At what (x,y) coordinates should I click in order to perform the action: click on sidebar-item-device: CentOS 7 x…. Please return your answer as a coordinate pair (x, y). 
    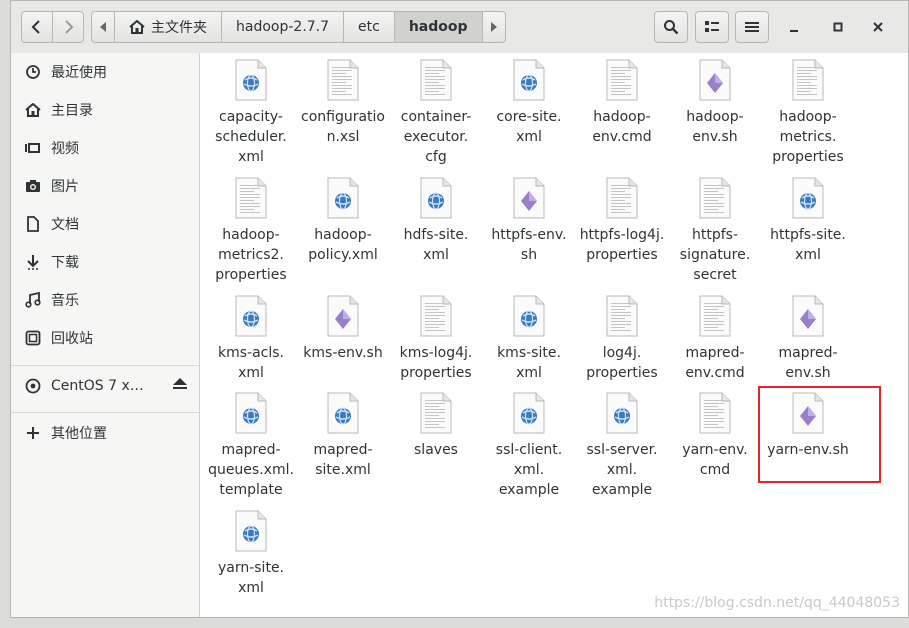
    Looking at the image, I should click on (105, 386).